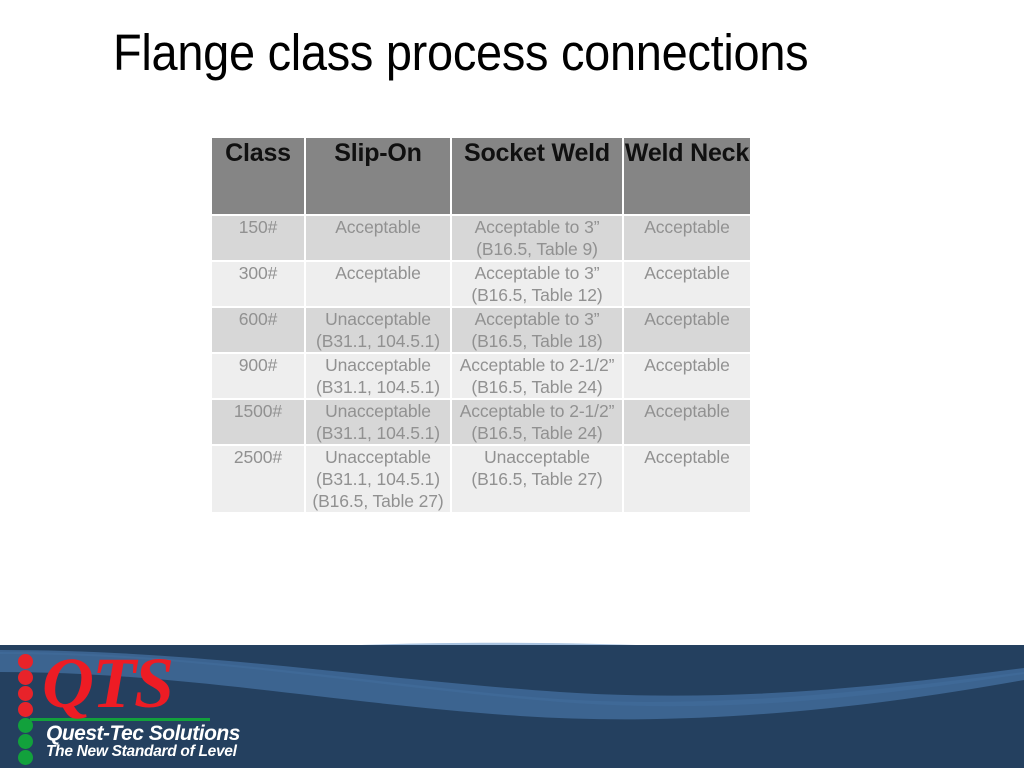  Describe the element at coordinates (258, 479) in the screenshot. I see `cell-class: 2500#` at that location.